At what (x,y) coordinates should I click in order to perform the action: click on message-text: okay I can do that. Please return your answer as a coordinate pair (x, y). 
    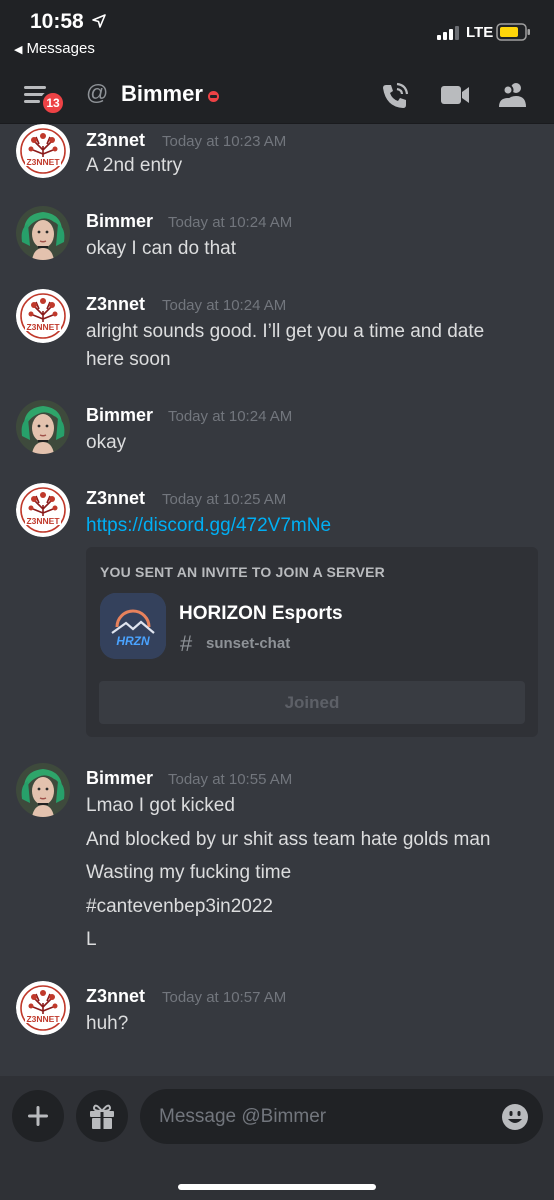
    Looking at the image, I should click on (161, 248).